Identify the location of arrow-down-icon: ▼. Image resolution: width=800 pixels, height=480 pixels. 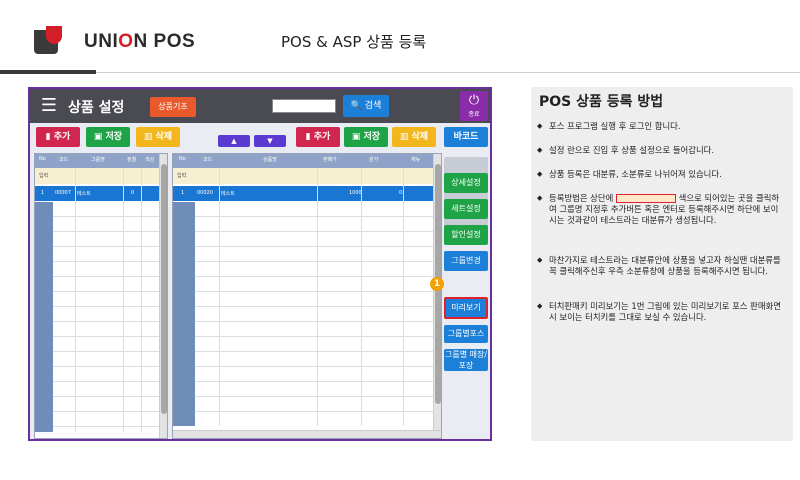
(270, 141).